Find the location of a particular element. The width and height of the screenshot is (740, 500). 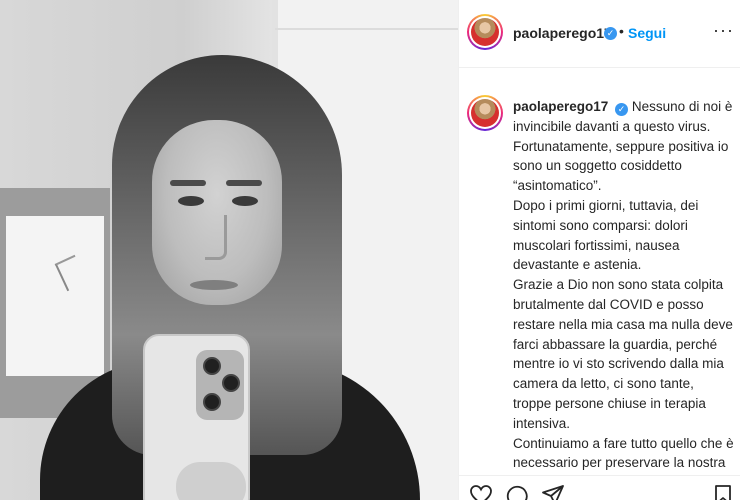

post-header: paolaperego17 ✓ • Segui ··· is located at coordinates (599, 34).